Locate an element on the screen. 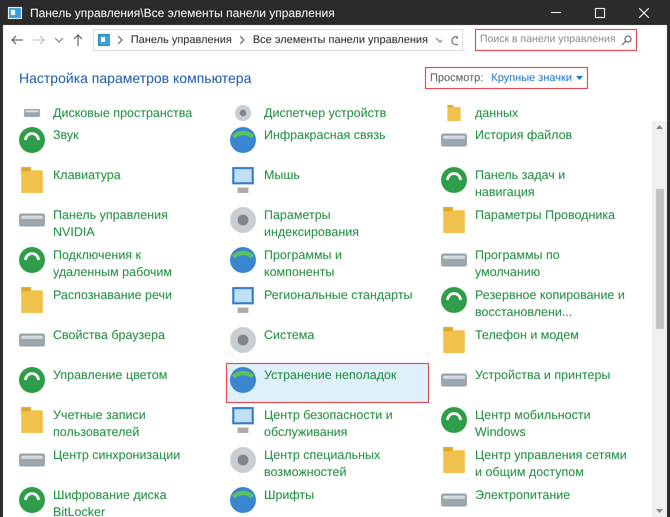  control-panel-item: Дисковые пространства is located at coordinates (116, 112).